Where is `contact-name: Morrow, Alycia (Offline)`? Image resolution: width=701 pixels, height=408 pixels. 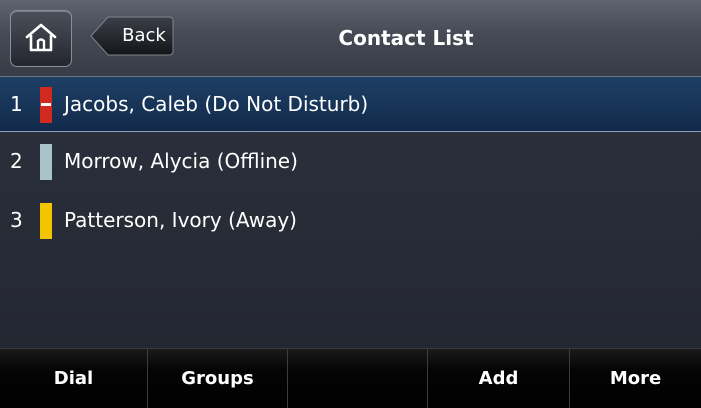
contact-name: Morrow, Alycia (Offline) is located at coordinates (181, 161).